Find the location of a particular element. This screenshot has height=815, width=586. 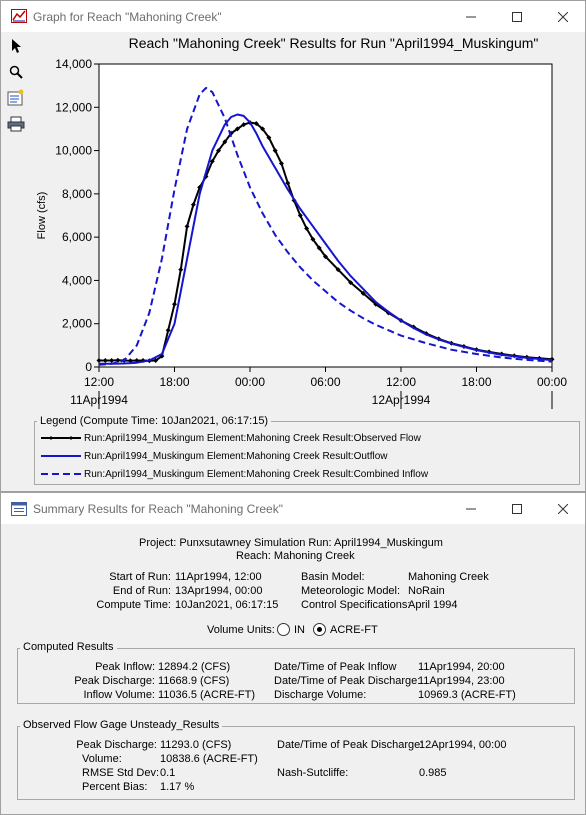

radio-acre-ft is located at coordinates (319, 629).